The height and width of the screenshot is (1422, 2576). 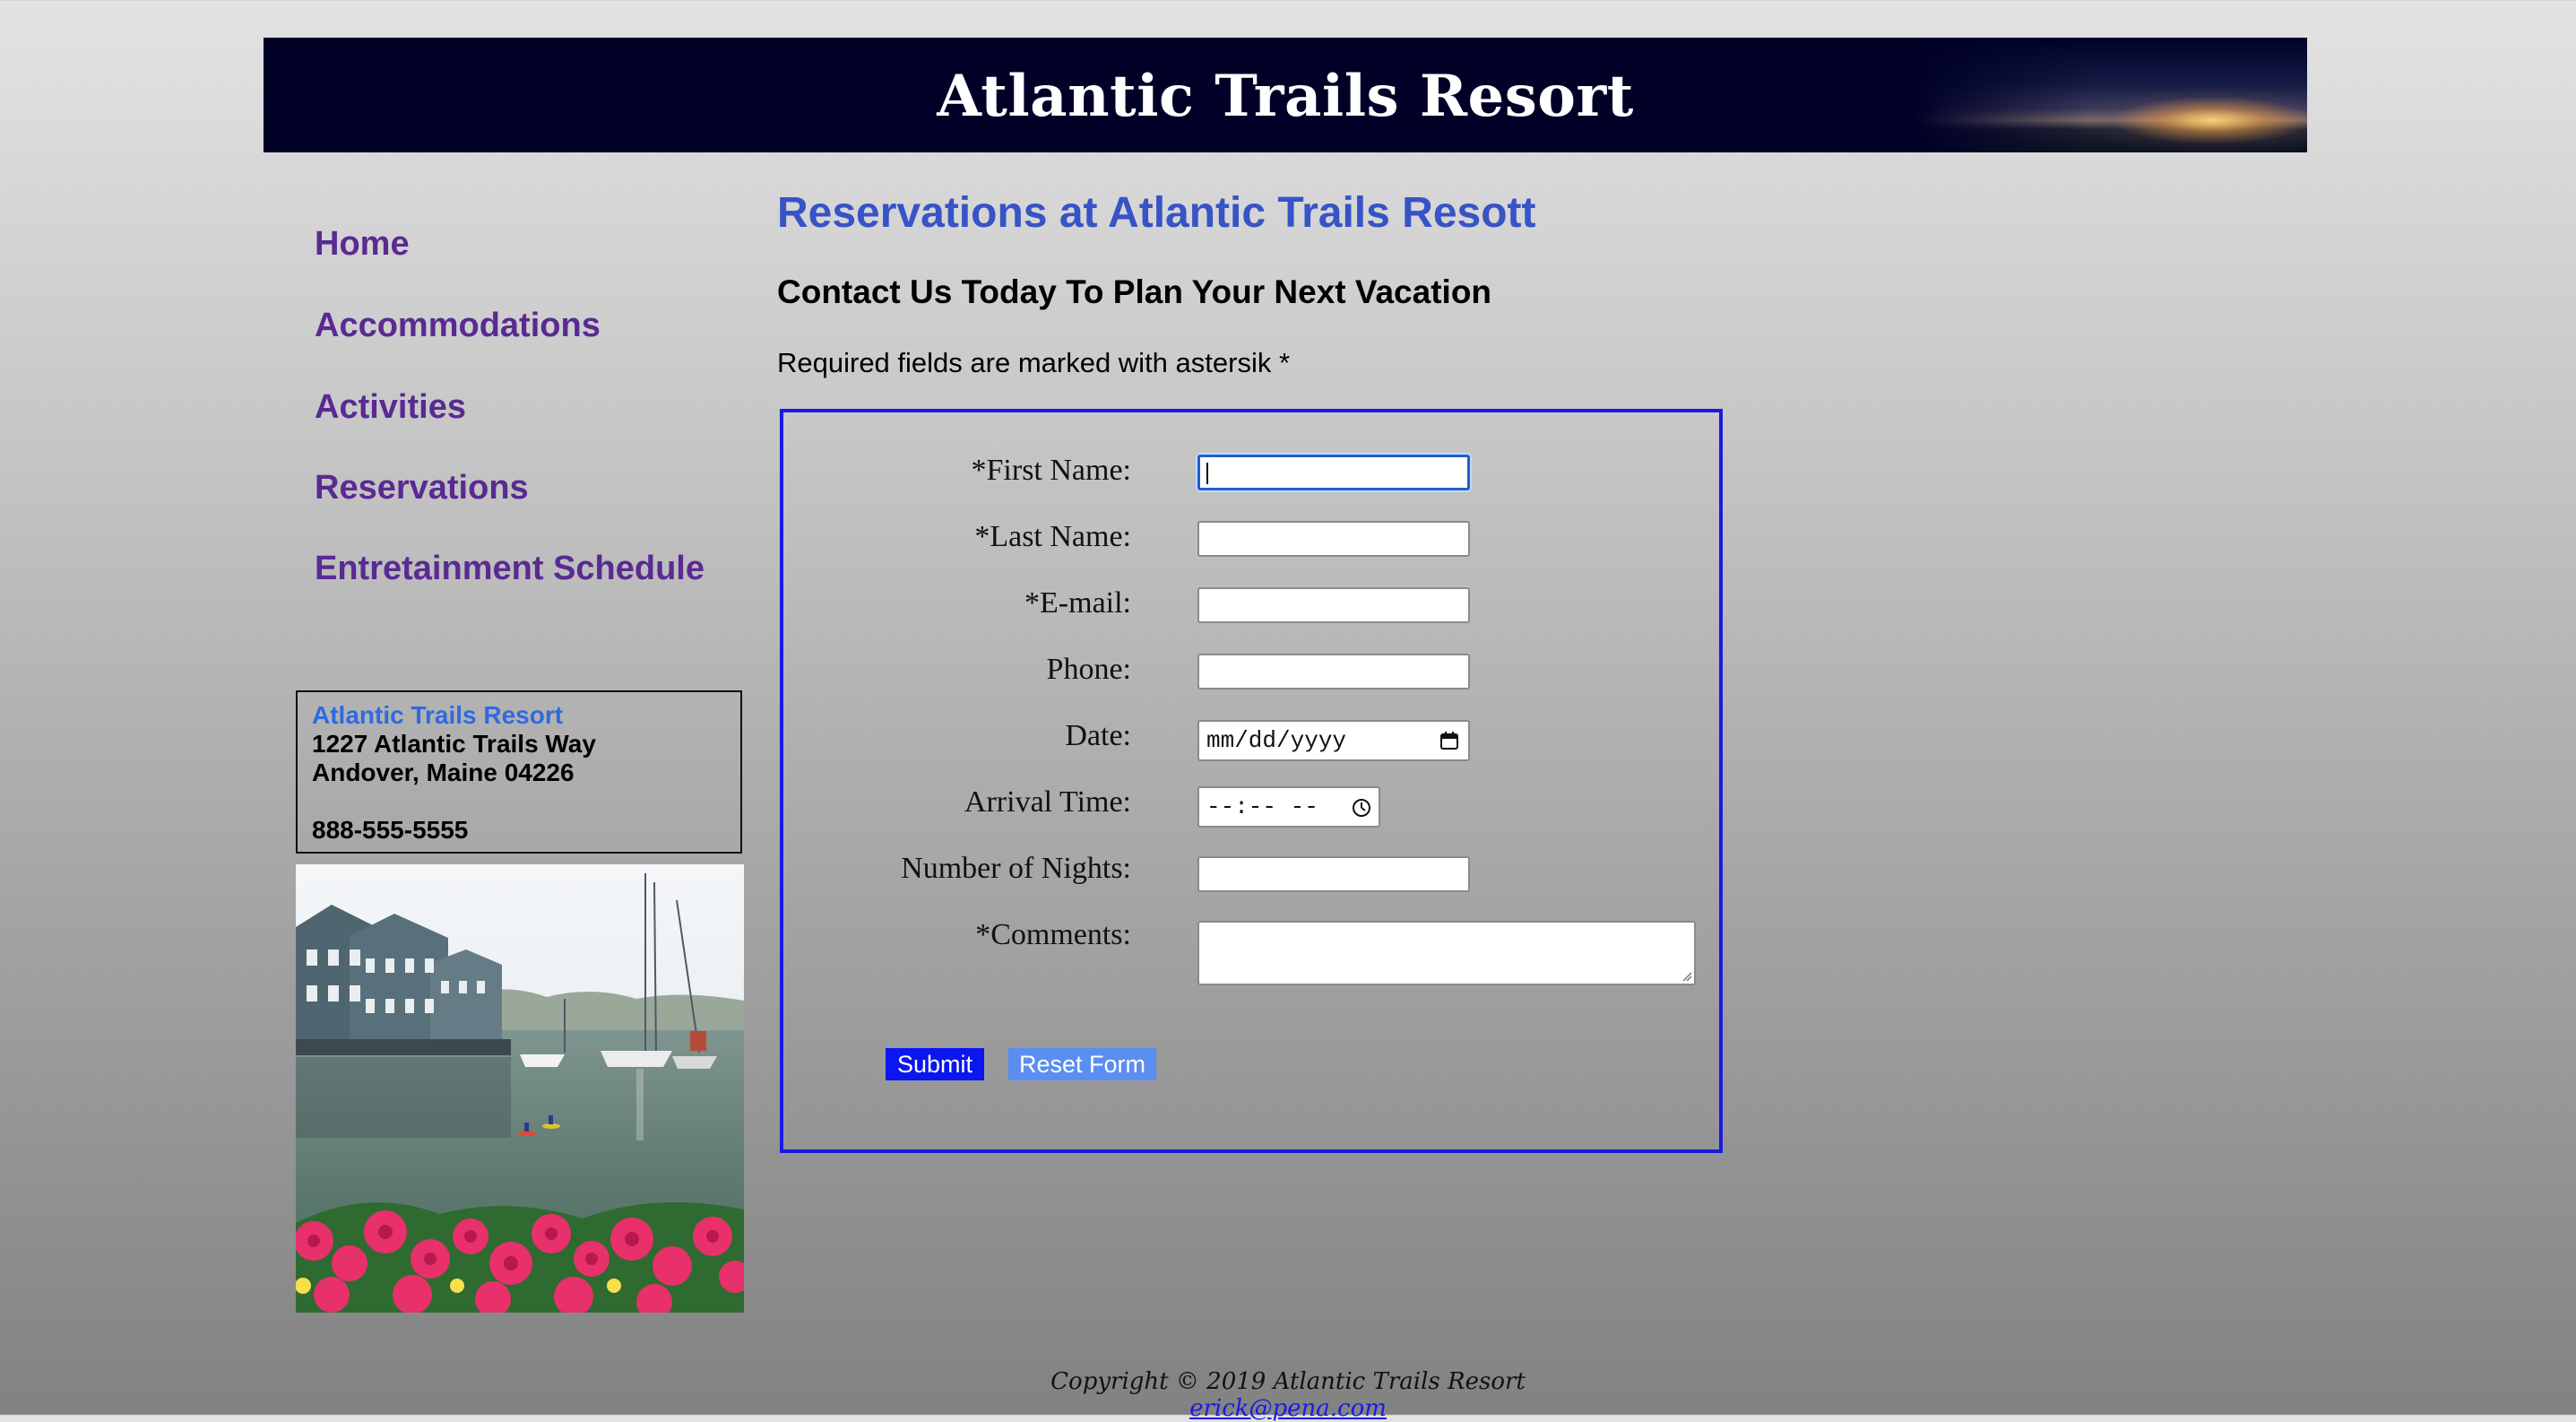 What do you see at coordinates (1051, 470) in the screenshot?
I see `first-name-label: *First Name:` at bounding box center [1051, 470].